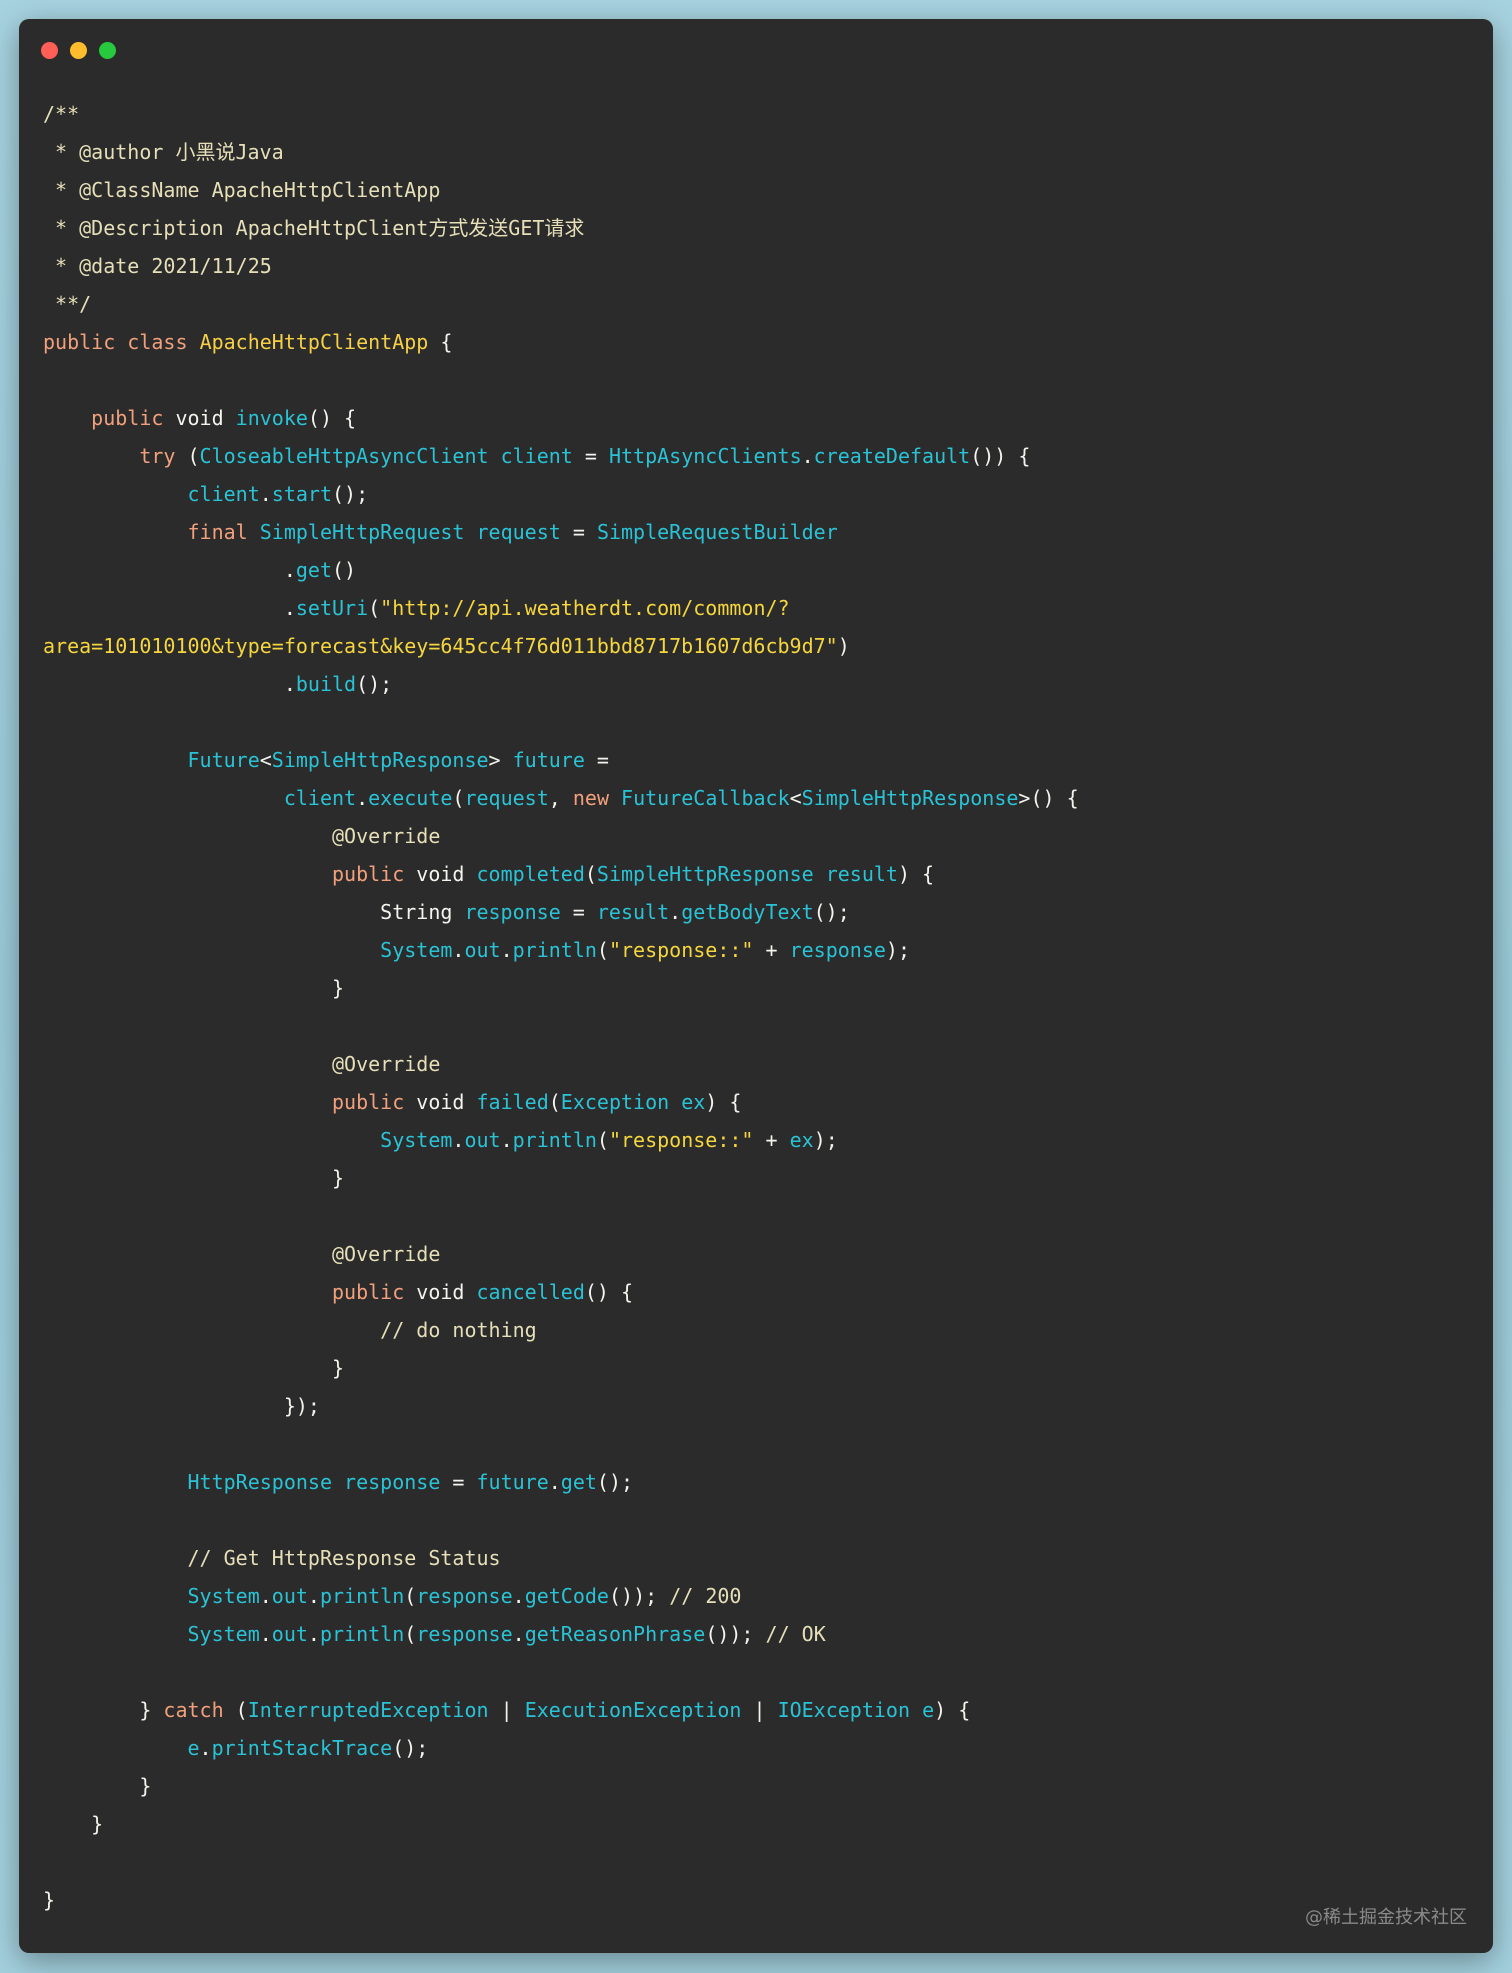 The height and width of the screenshot is (1973, 1512). I want to click on code-line: .get(), so click(561, 570).